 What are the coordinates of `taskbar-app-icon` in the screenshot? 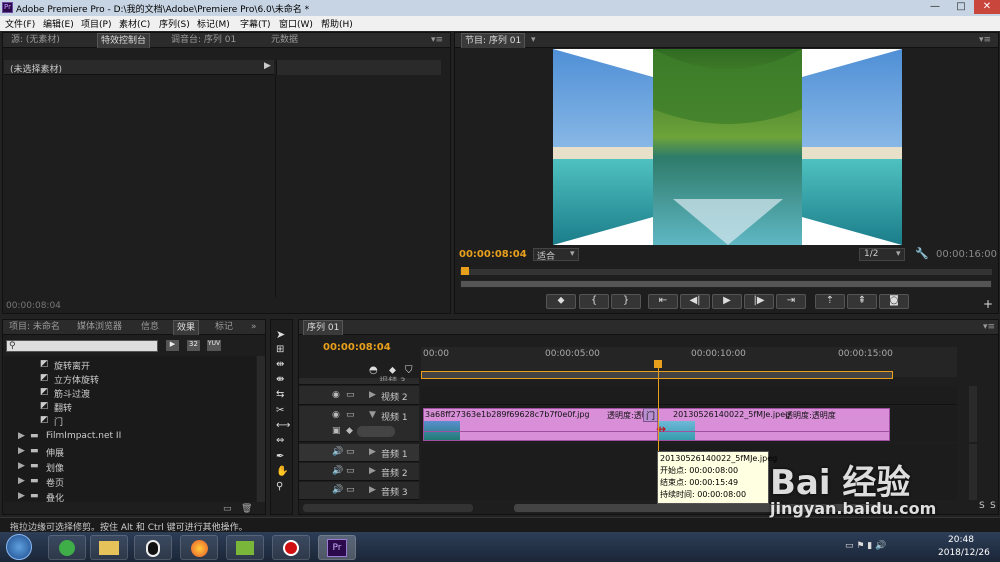 It's located at (67, 547).